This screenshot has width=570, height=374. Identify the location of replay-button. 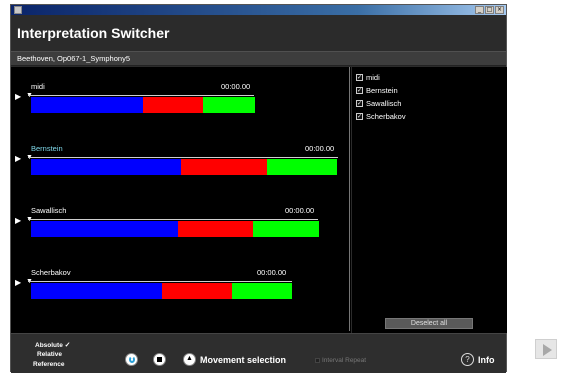
(131, 359).